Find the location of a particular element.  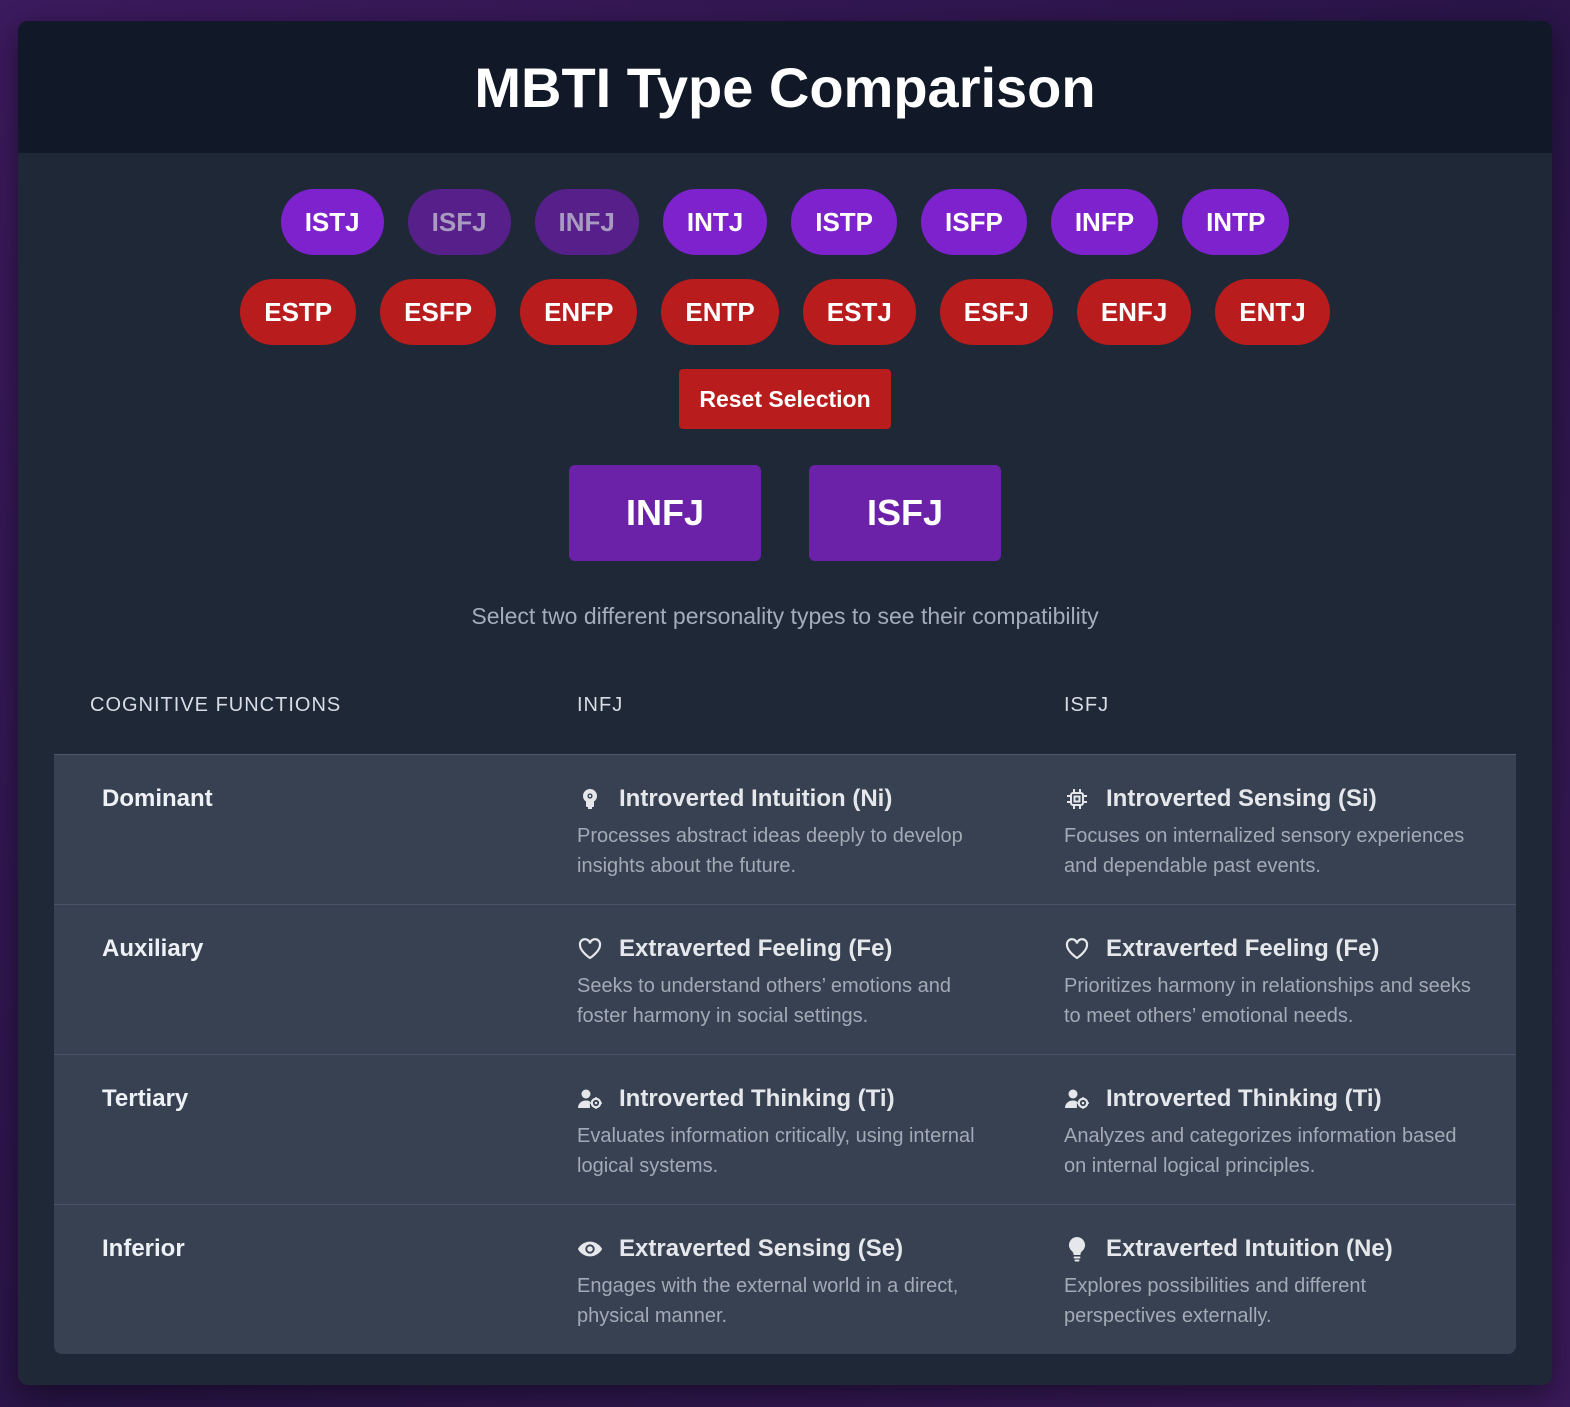

type-button-infp: INFP is located at coordinates (1104, 222).